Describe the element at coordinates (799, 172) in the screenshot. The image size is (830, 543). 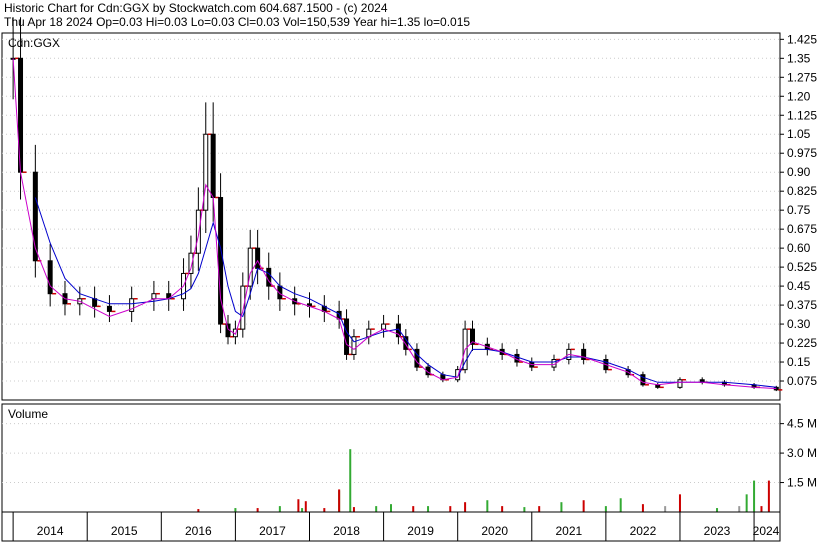
I see `price-tick-label: 0.90` at that location.